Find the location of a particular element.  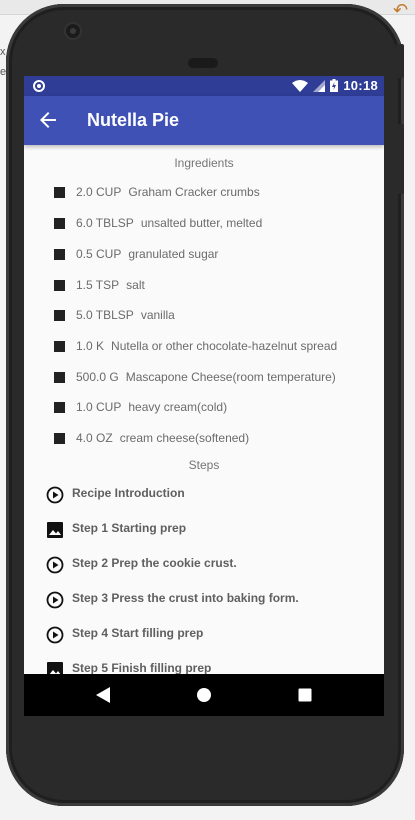

desktop-fragment: x is located at coordinates (3, 52).